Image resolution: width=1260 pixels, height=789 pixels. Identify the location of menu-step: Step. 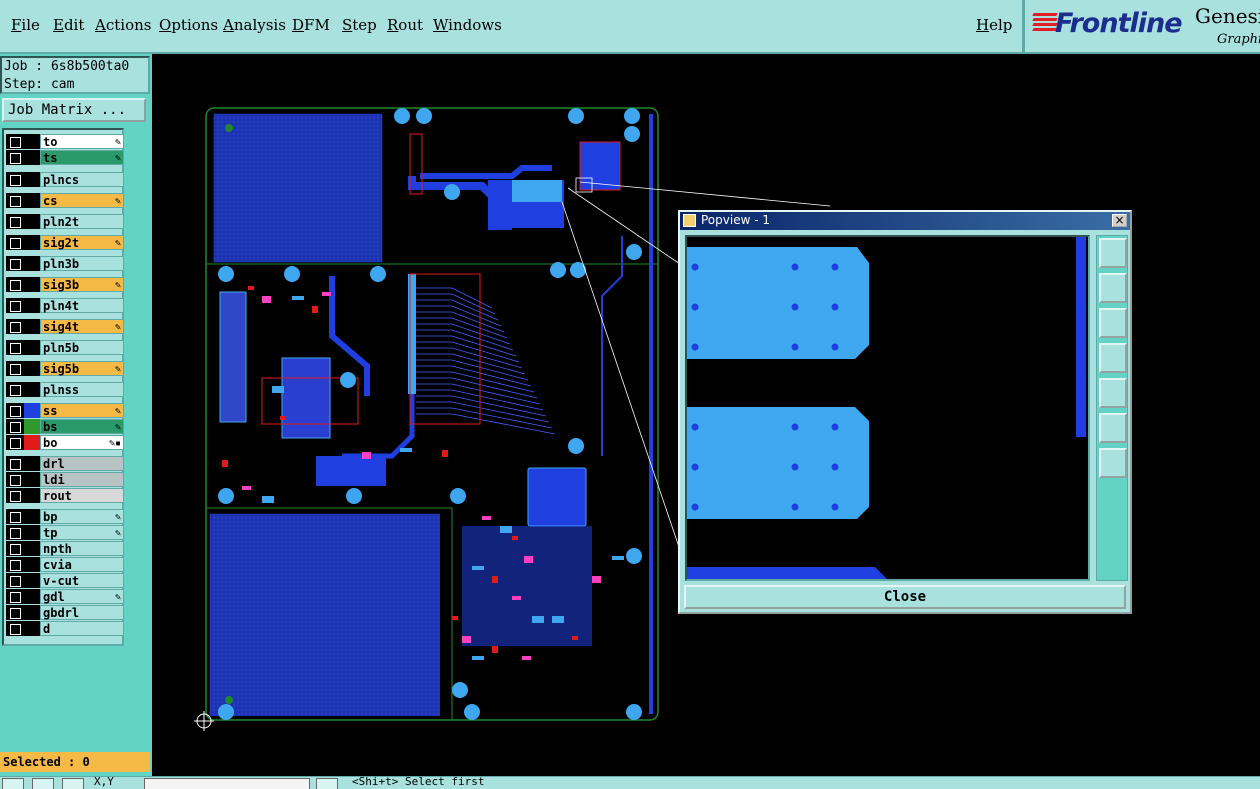
(359, 25).